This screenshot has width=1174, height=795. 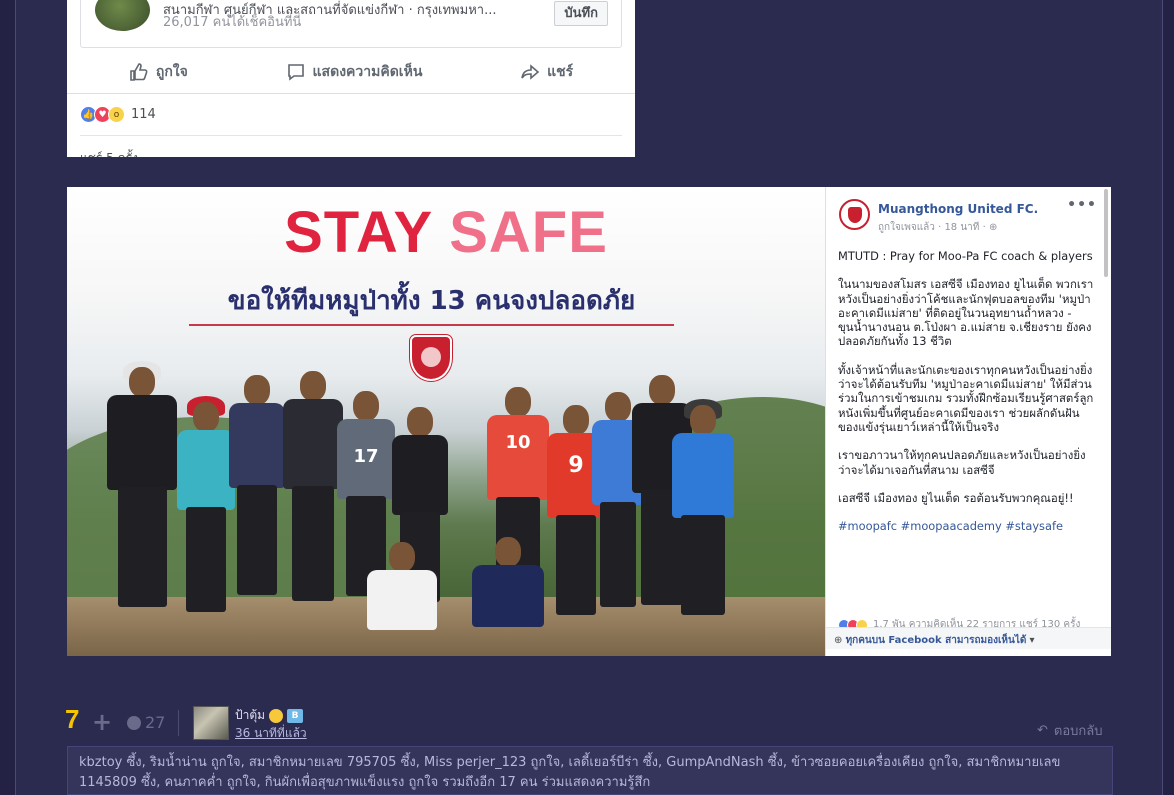 I want to click on reply-arrow-icon: ↶, so click(x=1042, y=730).